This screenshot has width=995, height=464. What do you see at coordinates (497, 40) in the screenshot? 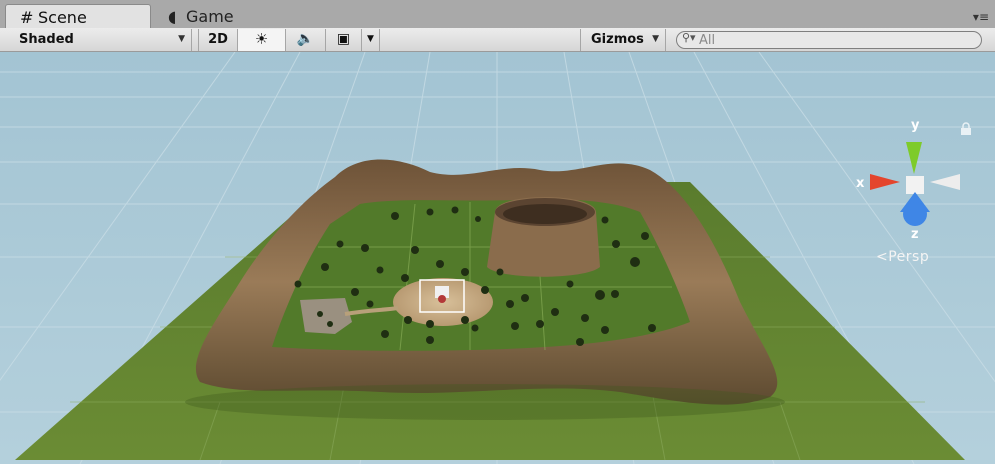
I see `scene-toolbar: Shaded ▼ 2D ☀ 🔈 ▣ ▼ Gizmos ▼ ⚲▾` at bounding box center [497, 40].